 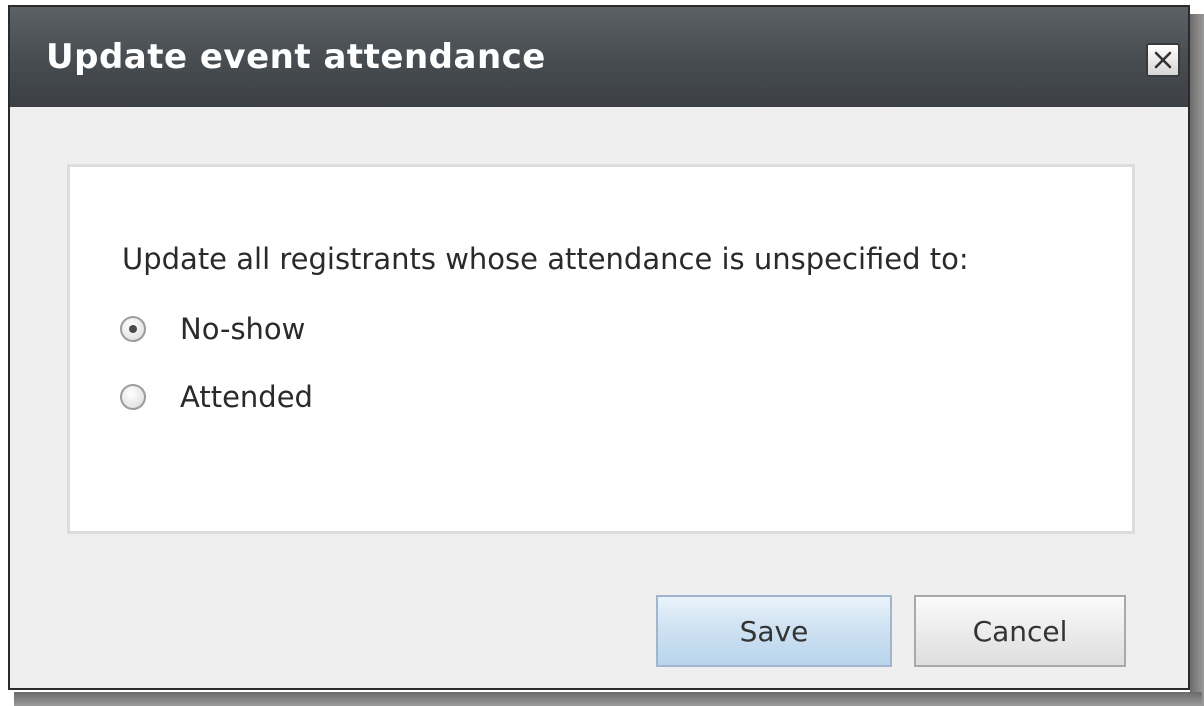 I want to click on no-show-radio, so click(x=133, y=329).